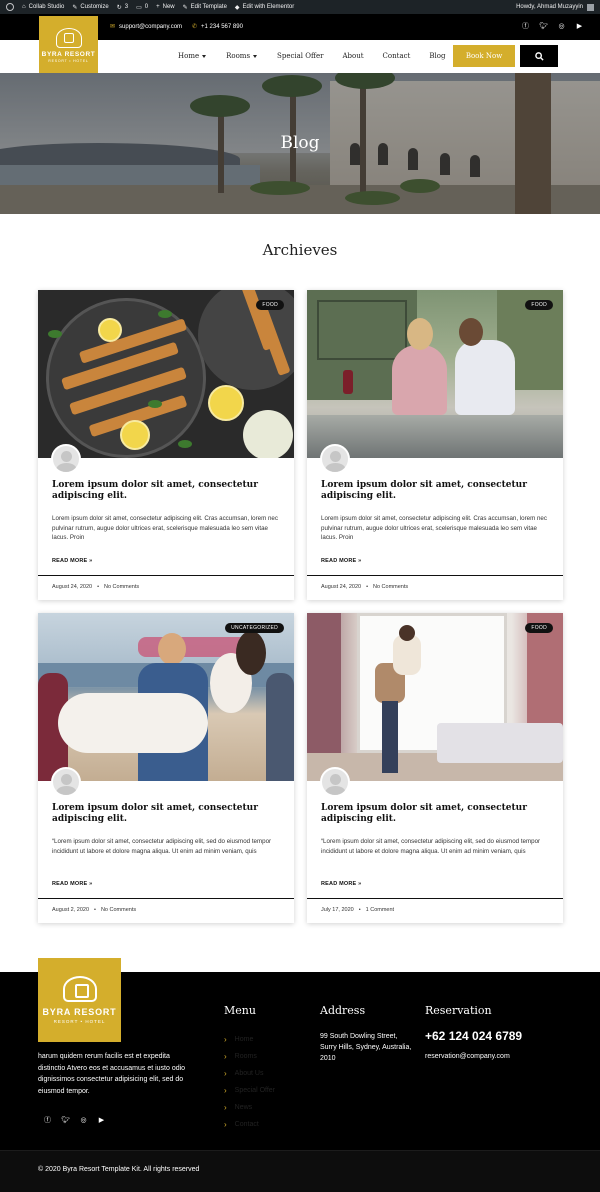  What do you see at coordinates (435, 910) in the screenshot?
I see `post-meta: July 17, 2020 • 1 Comment` at bounding box center [435, 910].